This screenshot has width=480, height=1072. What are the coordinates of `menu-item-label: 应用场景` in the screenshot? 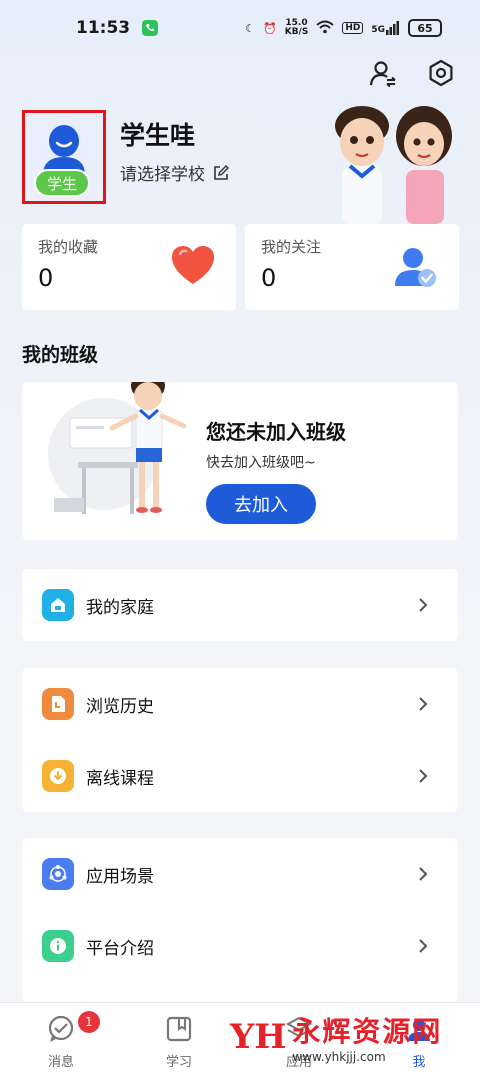 It's located at (120, 876).